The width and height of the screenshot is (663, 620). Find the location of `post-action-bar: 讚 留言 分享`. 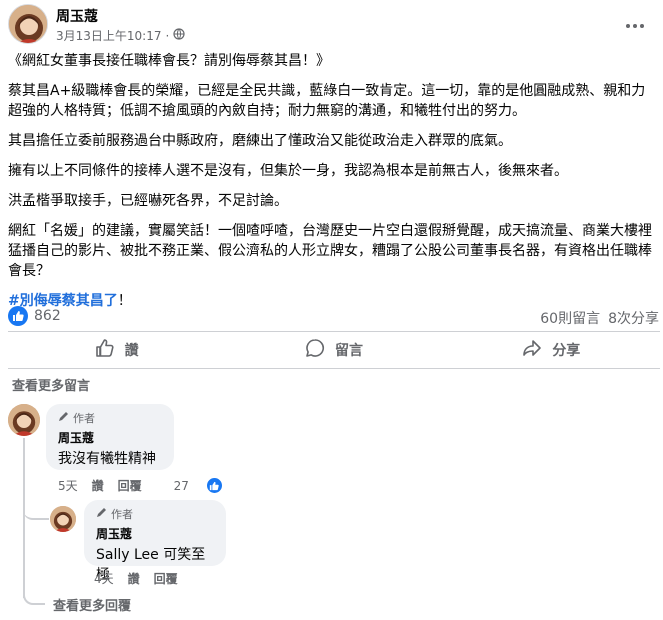

post-action-bar: 讚 留言 分享 is located at coordinates (334, 350).